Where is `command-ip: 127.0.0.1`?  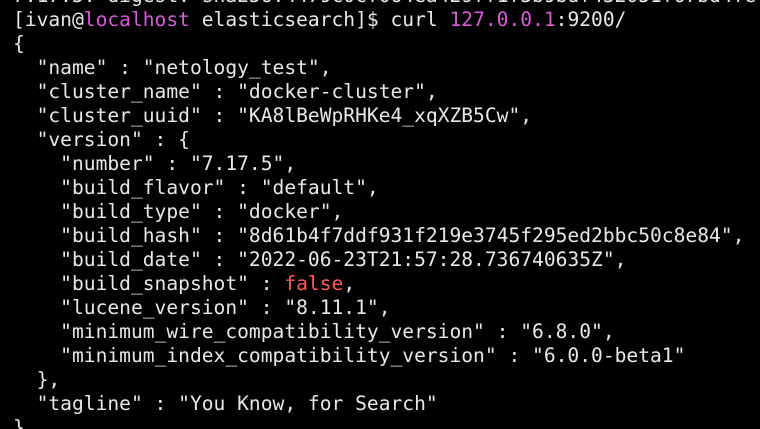
command-ip: 127.0.0.1 is located at coordinates (502, 19).